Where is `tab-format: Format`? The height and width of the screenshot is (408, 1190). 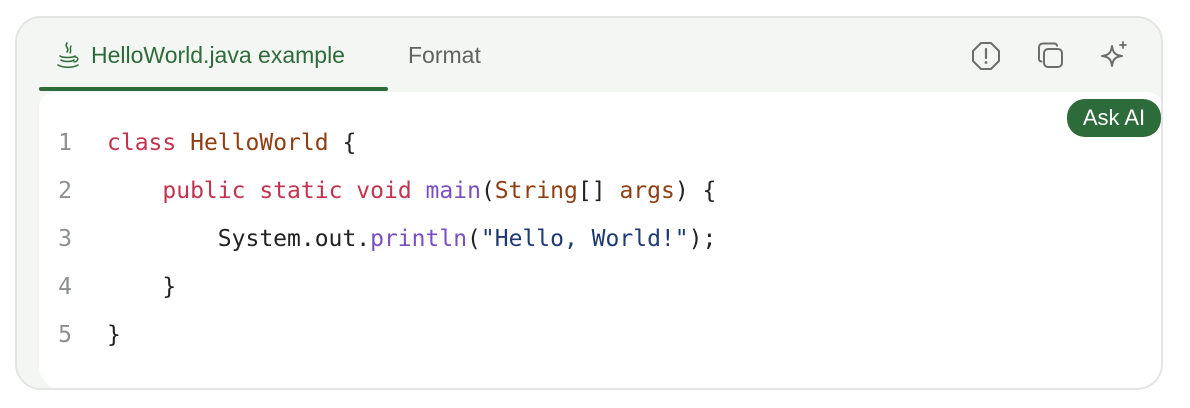 tab-format: Format is located at coordinates (444, 55).